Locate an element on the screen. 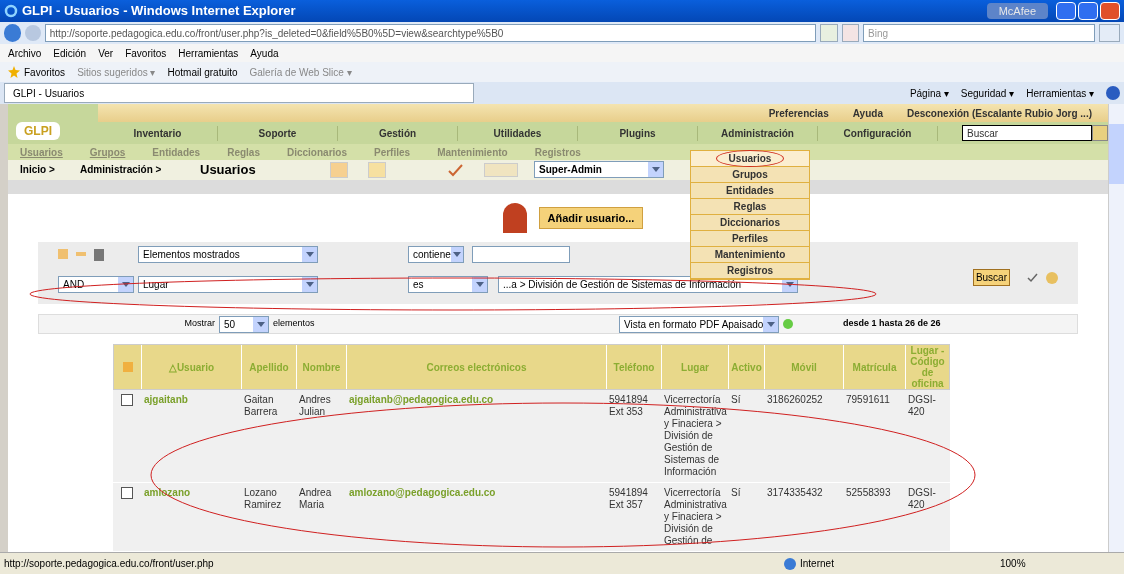 The width and height of the screenshot is (1124, 574). table-cell-text: 5941894 Ext 357 is located at coordinates (628, 499).